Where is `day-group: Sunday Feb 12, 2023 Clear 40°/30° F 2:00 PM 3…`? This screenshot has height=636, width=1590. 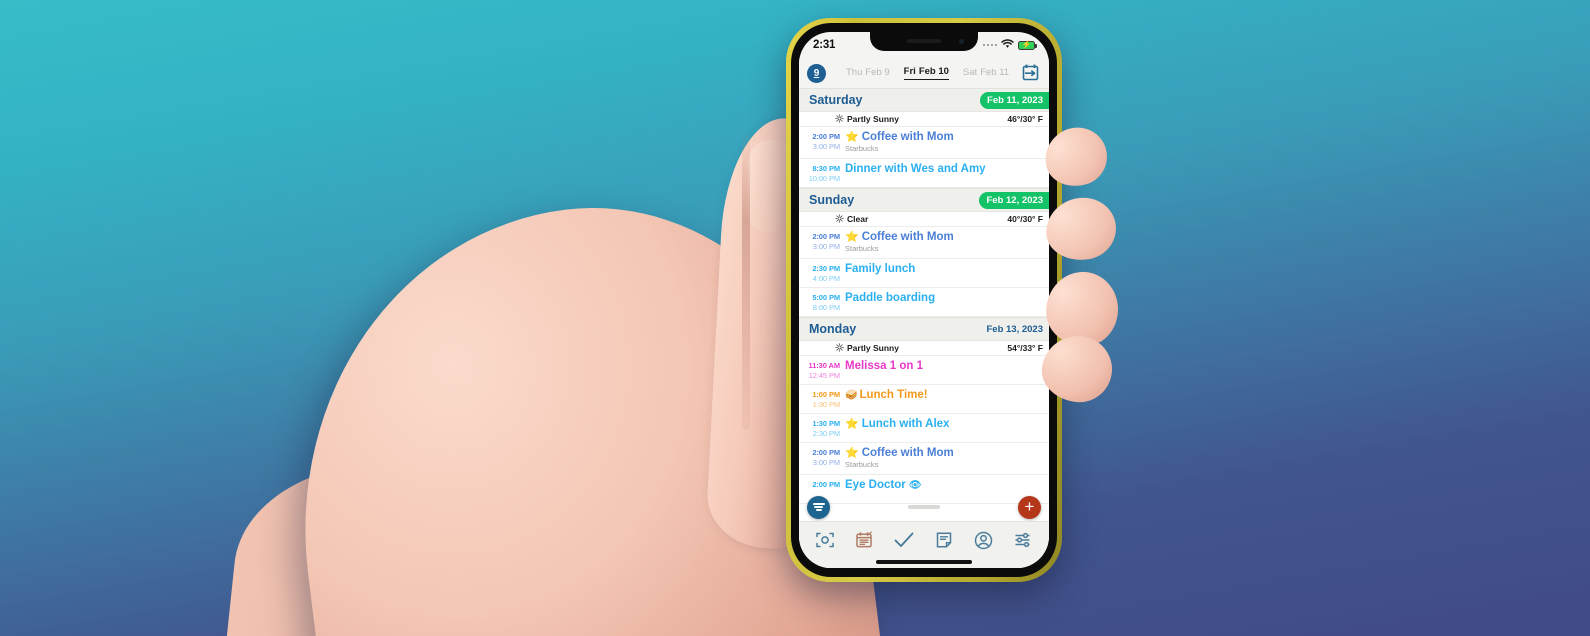
day-group: Sunday Feb 12, 2023 Clear 40°/30° F 2:00 PM 3… is located at coordinates (924, 252).